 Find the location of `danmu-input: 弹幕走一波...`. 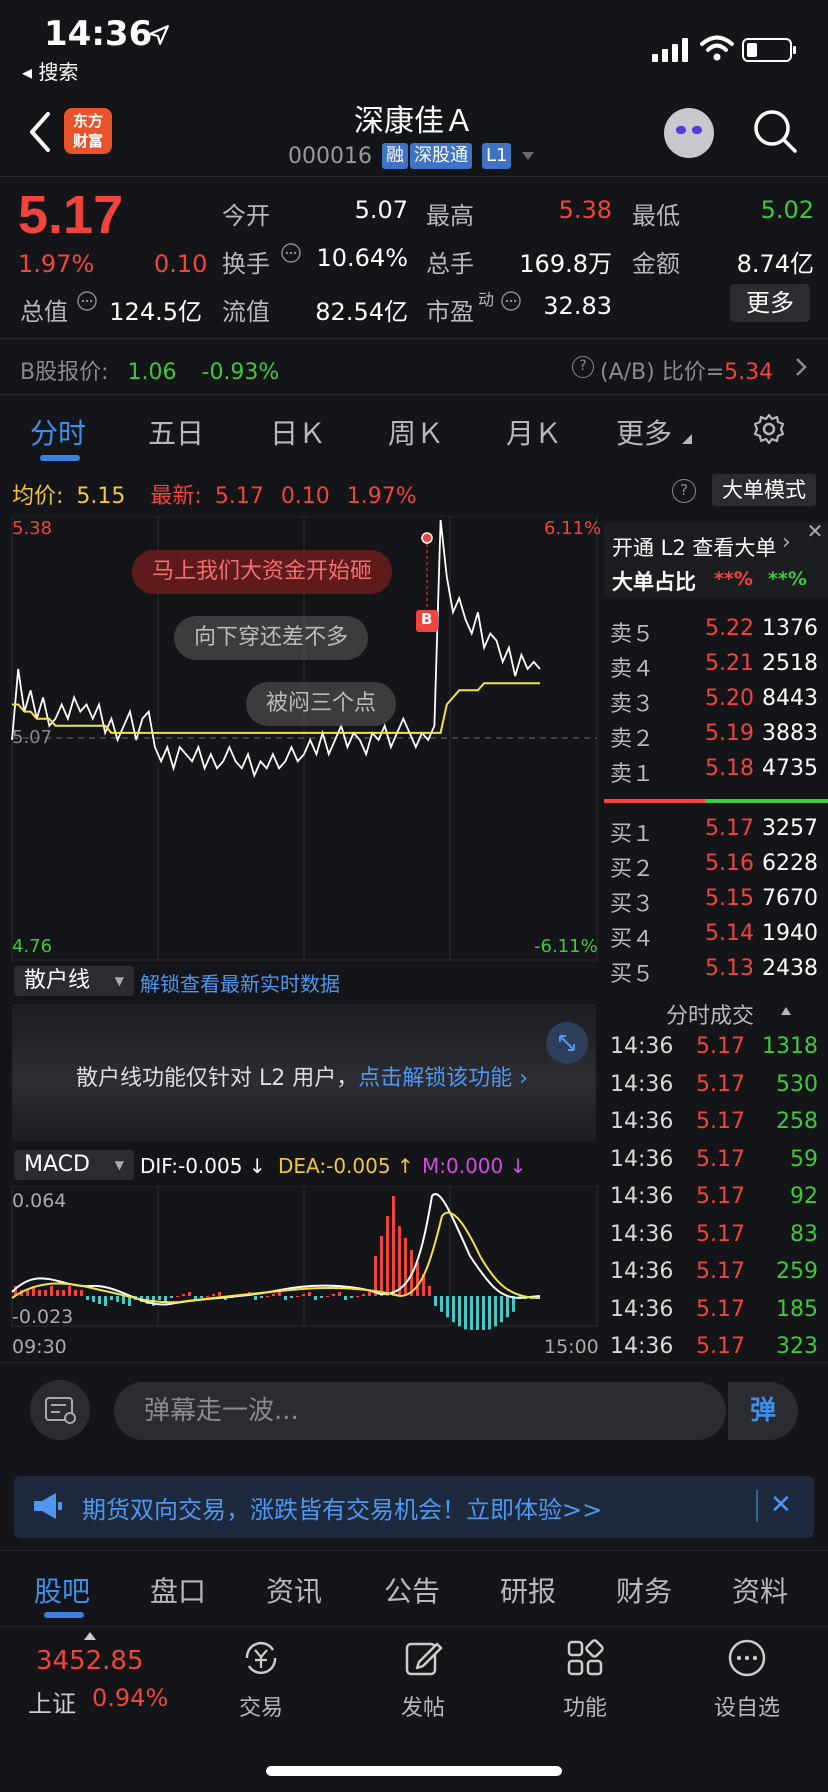

danmu-input: 弹幕走一波... is located at coordinates (420, 1411).